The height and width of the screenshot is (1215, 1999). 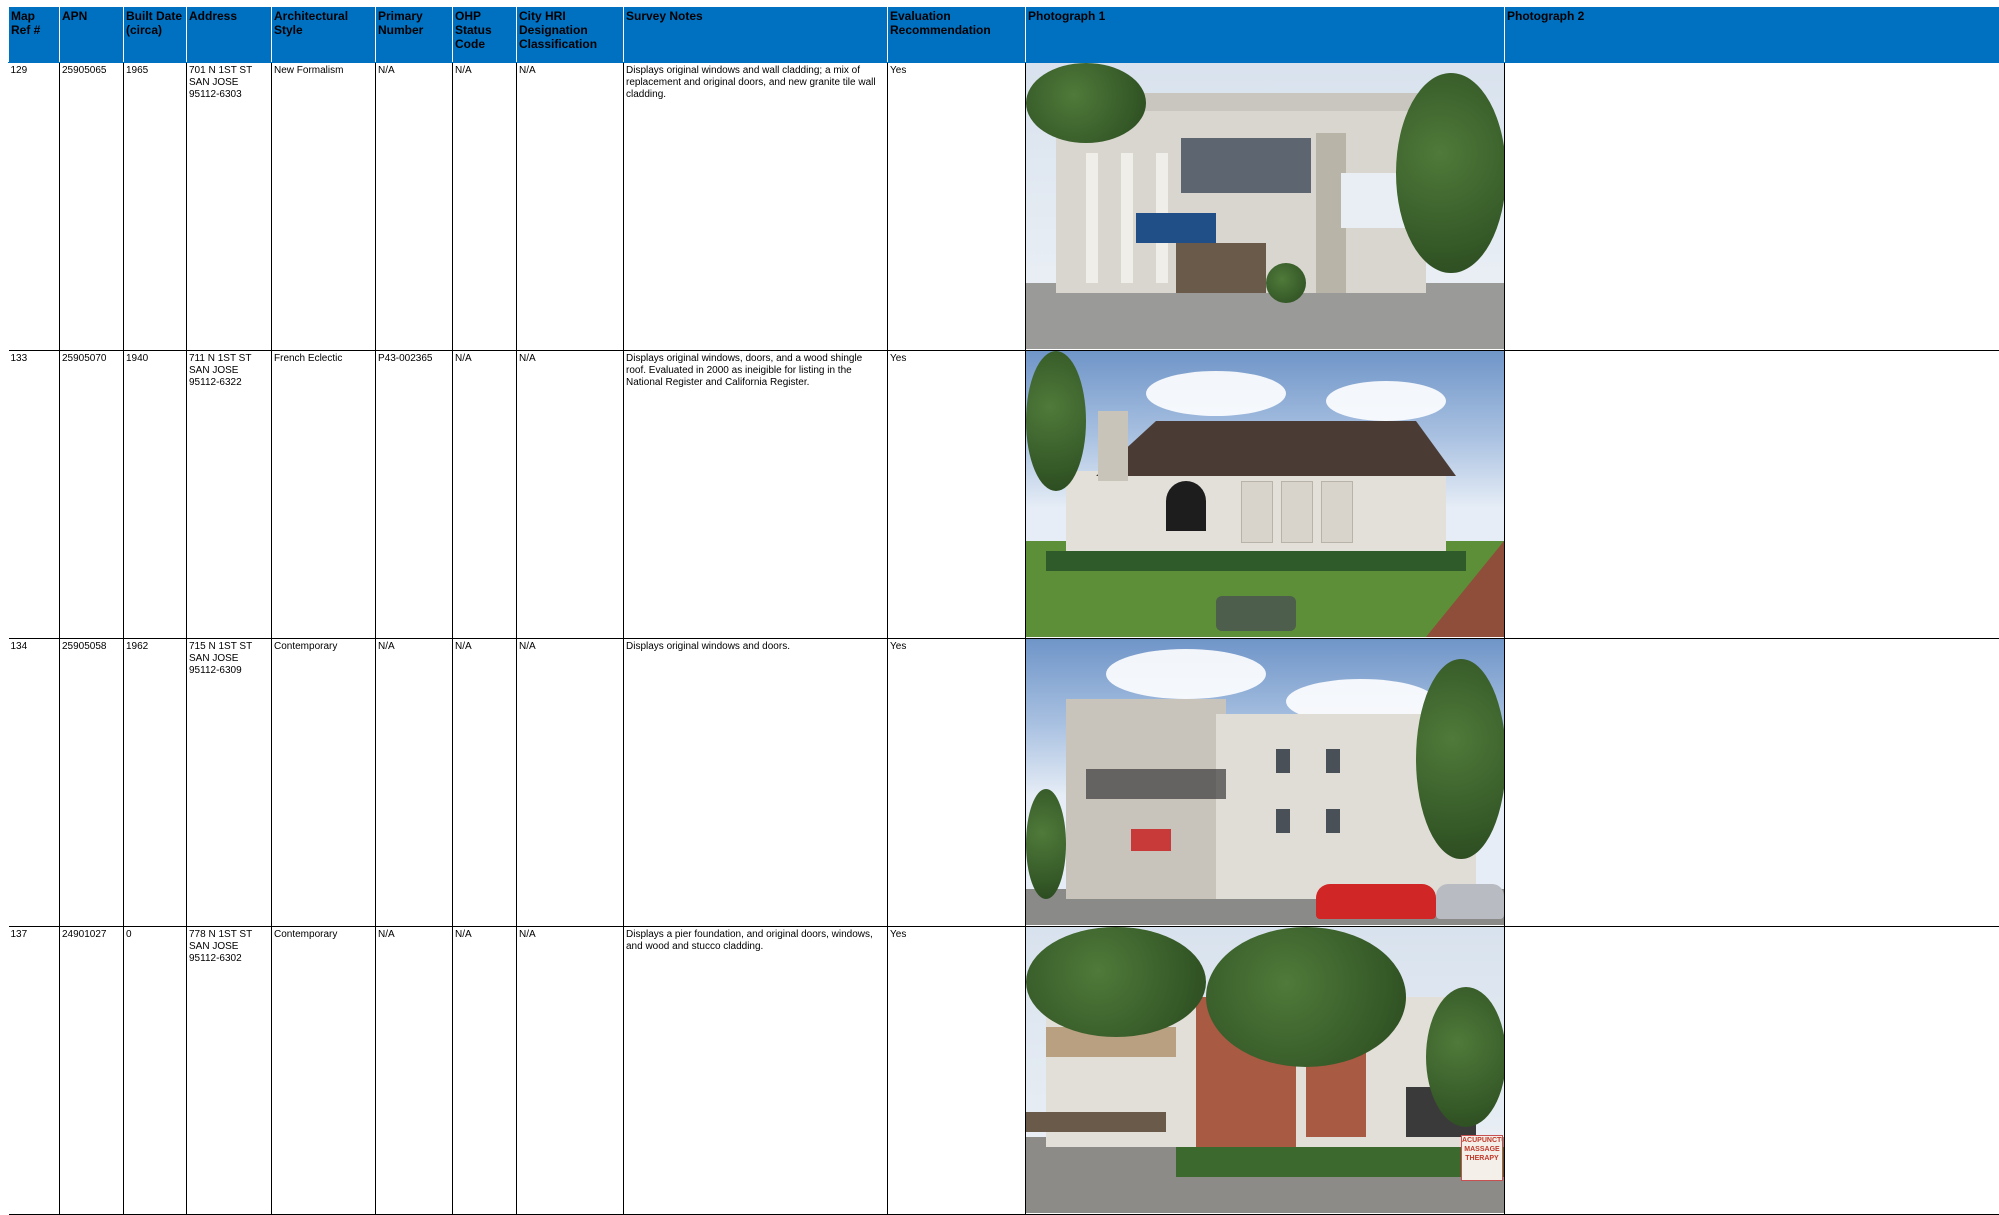 I want to click on address-line1: 711 N 1ST ST, so click(x=229, y=359).